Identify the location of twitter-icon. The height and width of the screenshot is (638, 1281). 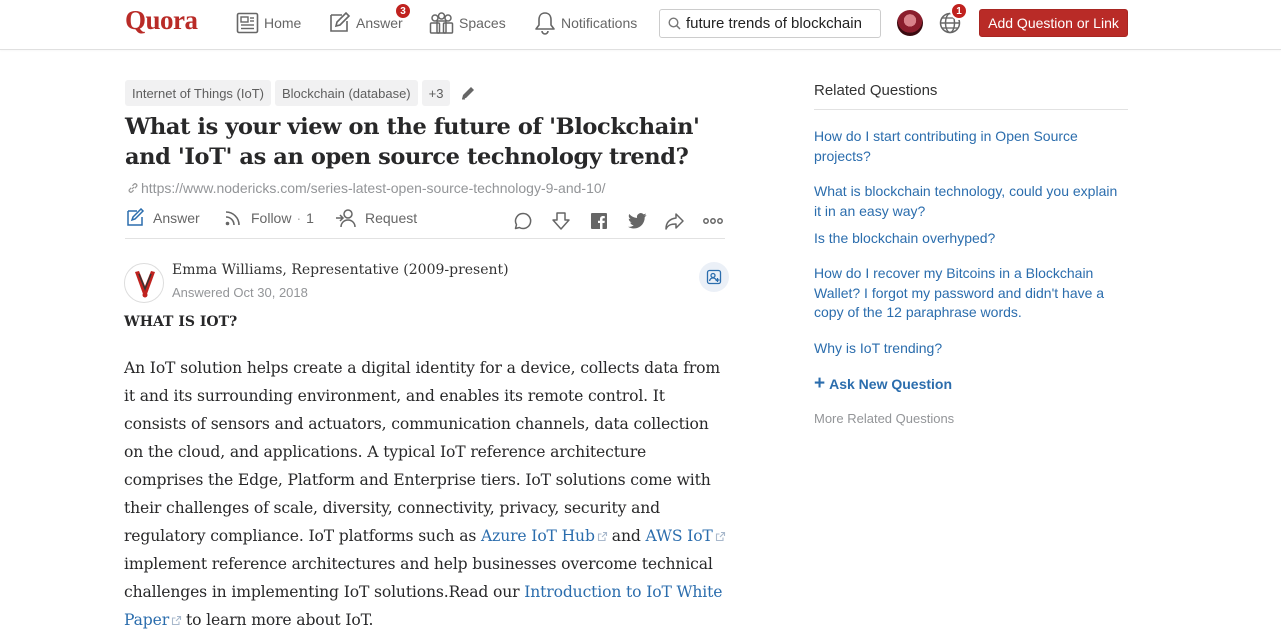
(636, 221).